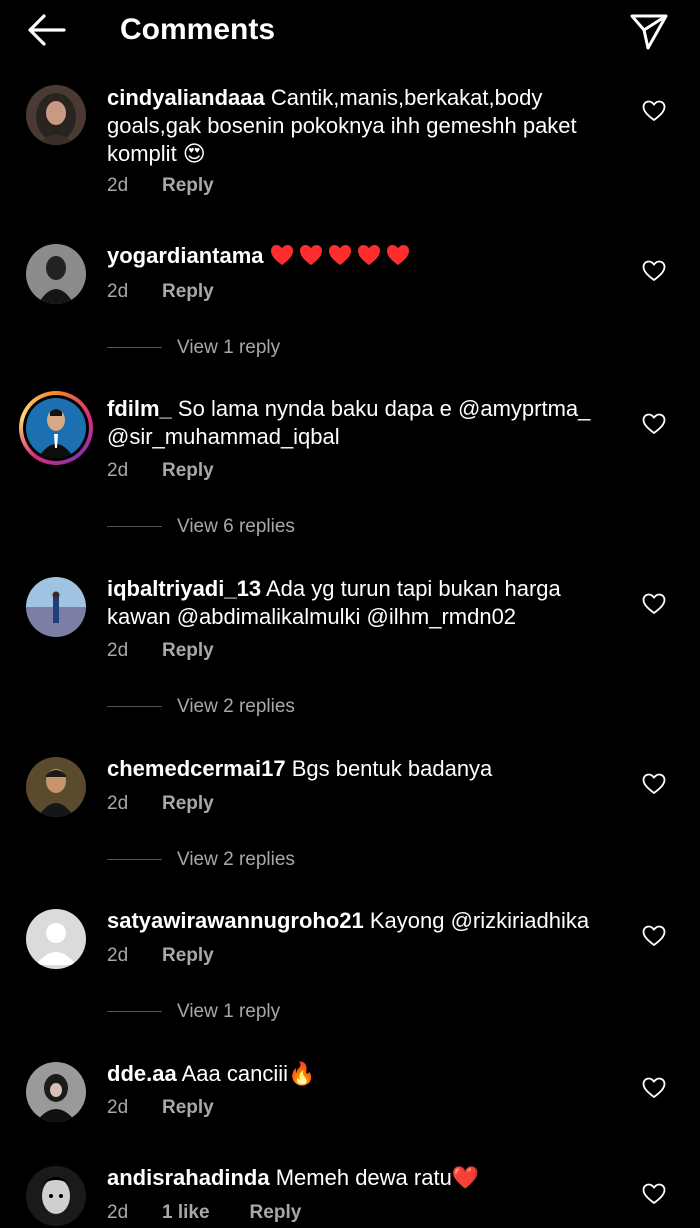 Image resolution: width=700 pixels, height=1228 pixels. I want to click on comment-text: yogardiantama, so click(362, 256).